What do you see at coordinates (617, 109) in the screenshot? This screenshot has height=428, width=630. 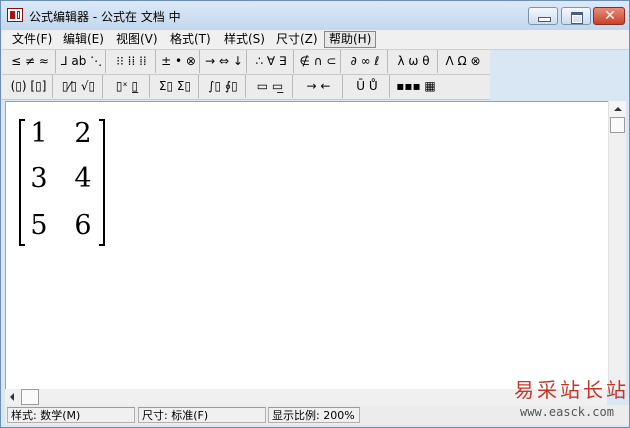 I see `scroll-up-arrow-icon` at bounding box center [617, 109].